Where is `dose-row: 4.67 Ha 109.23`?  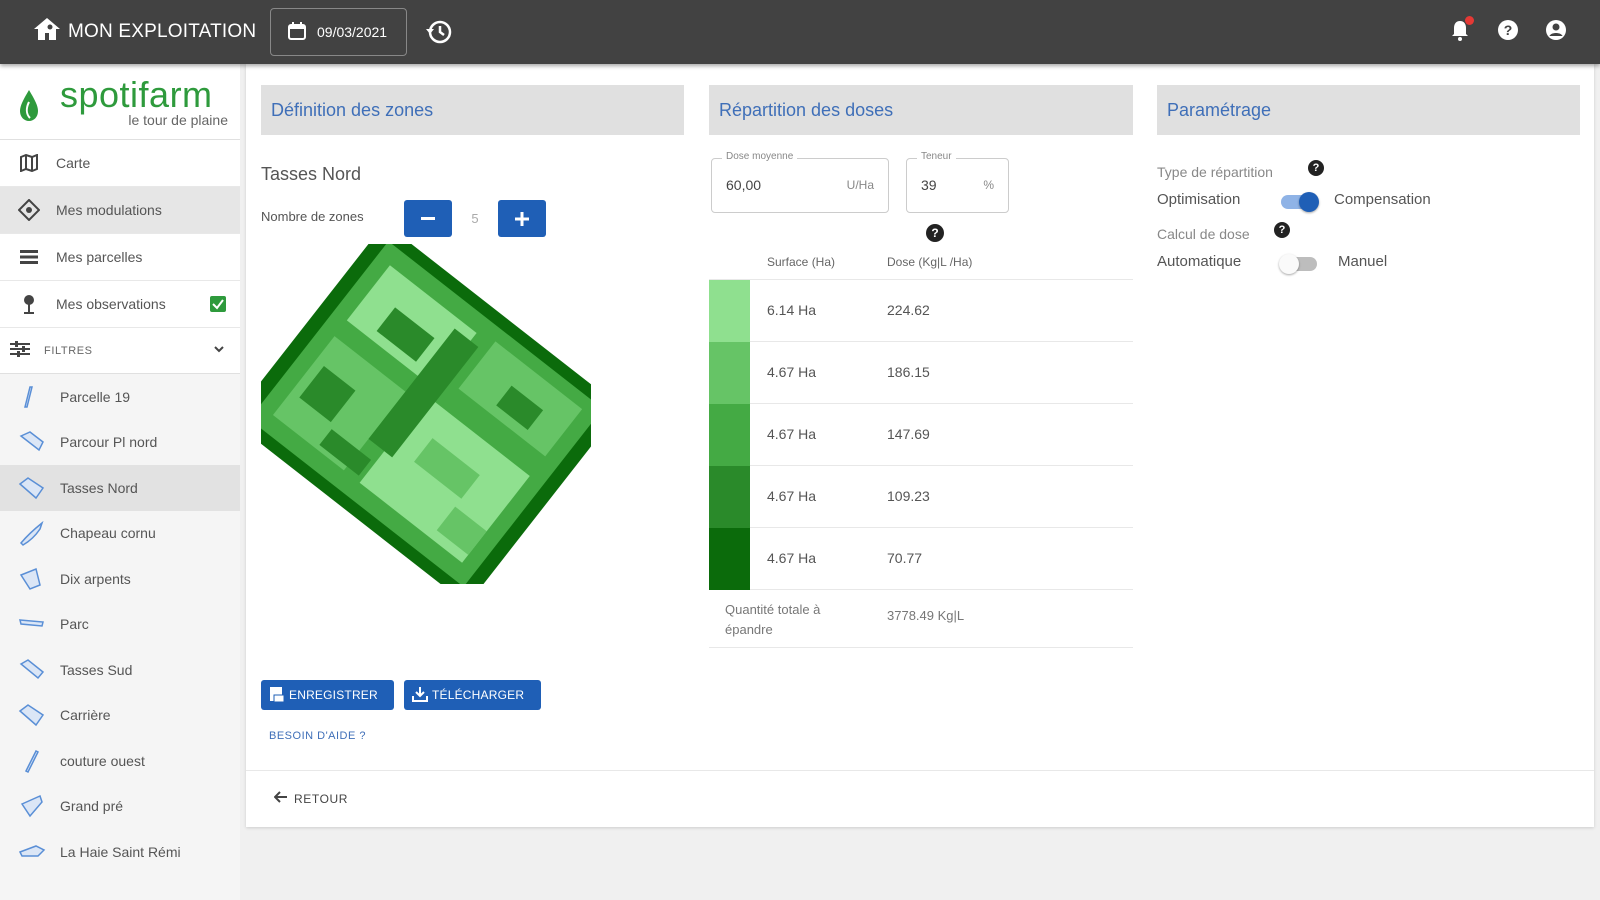
dose-row: 4.67 Ha 109.23 is located at coordinates (921, 497).